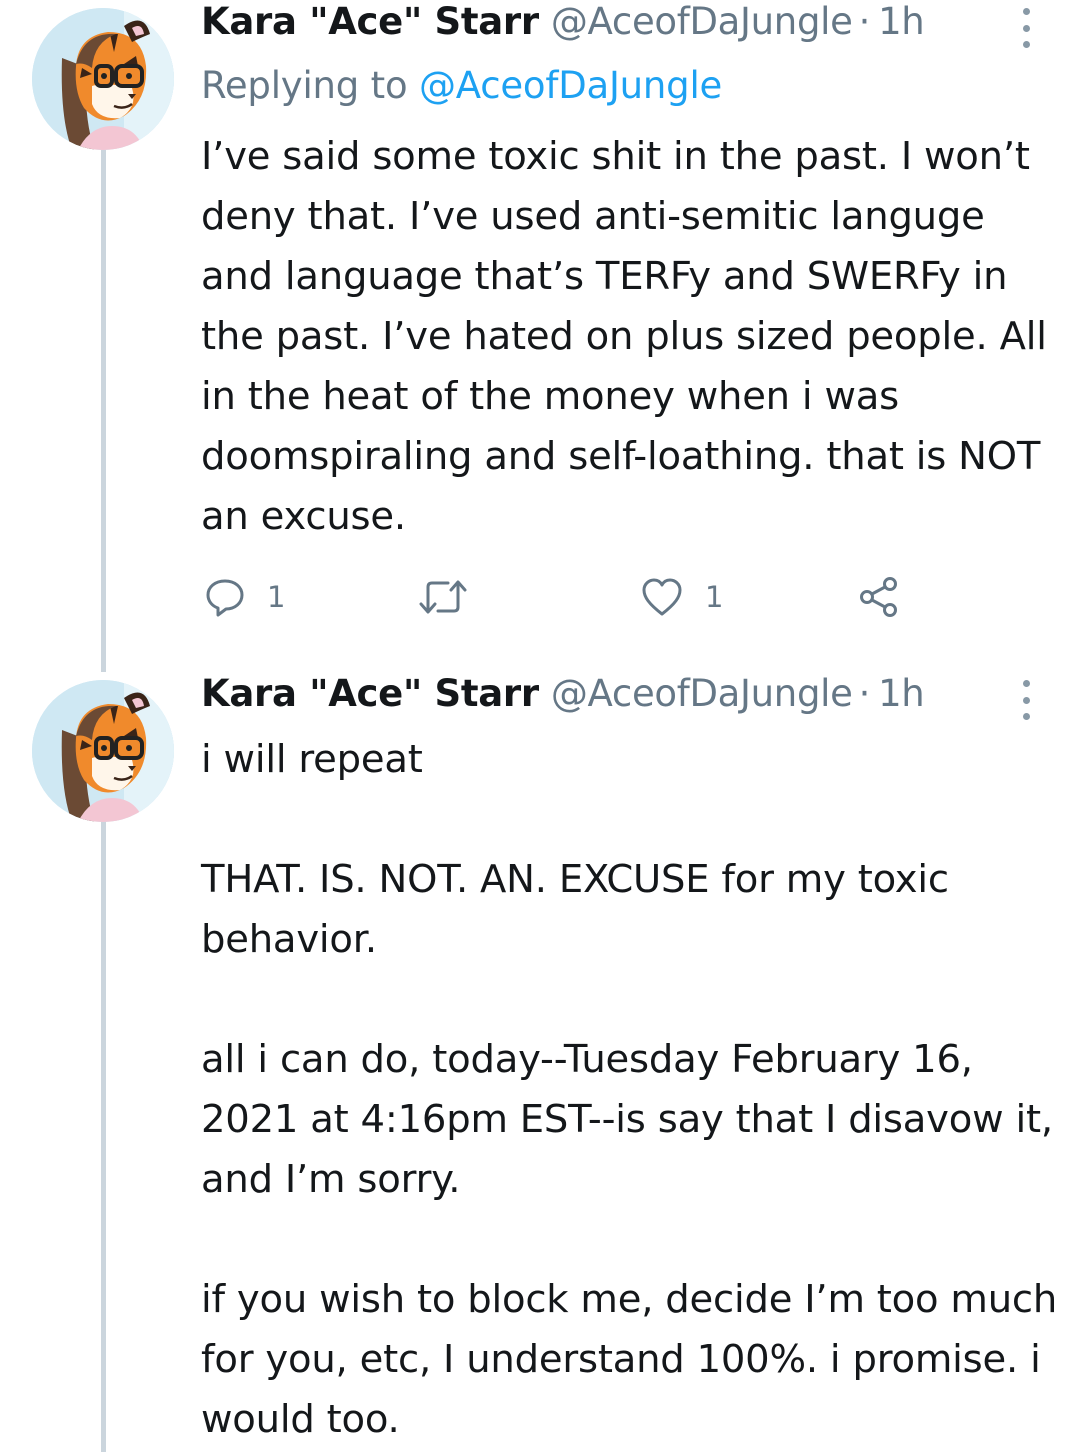 This screenshot has width=1080, height=1452. What do you see at coordinates (662, 597) in the screenshot?
I see `heart-icon` at bounding box center [662, 597].